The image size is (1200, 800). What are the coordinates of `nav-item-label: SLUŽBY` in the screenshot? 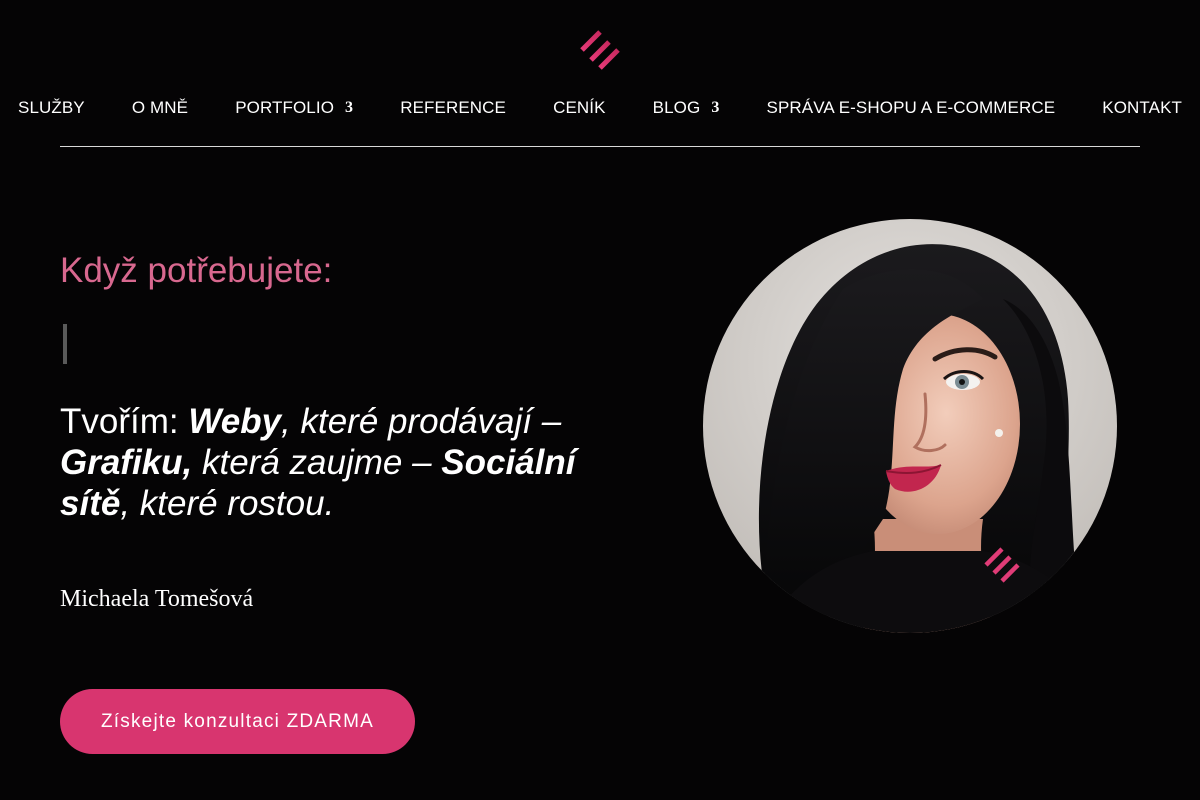 It's located at (51, 107).